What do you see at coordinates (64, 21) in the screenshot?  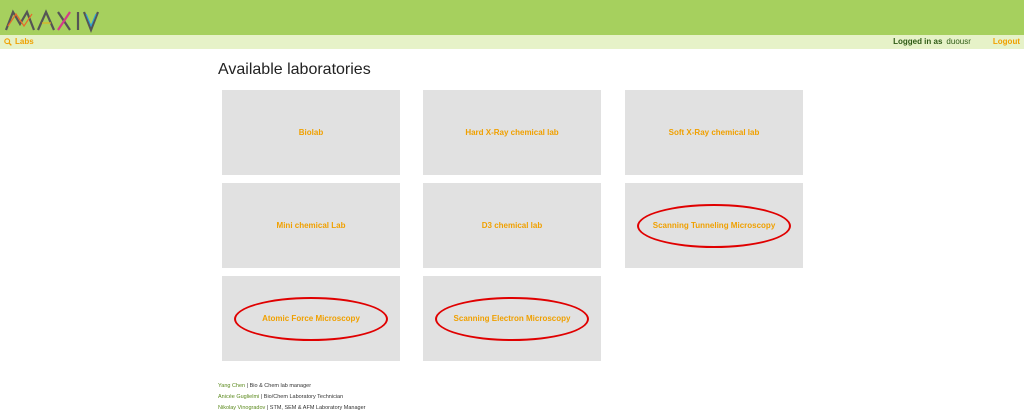 I see `max-iv-logo` at bounding box center [64, 21].